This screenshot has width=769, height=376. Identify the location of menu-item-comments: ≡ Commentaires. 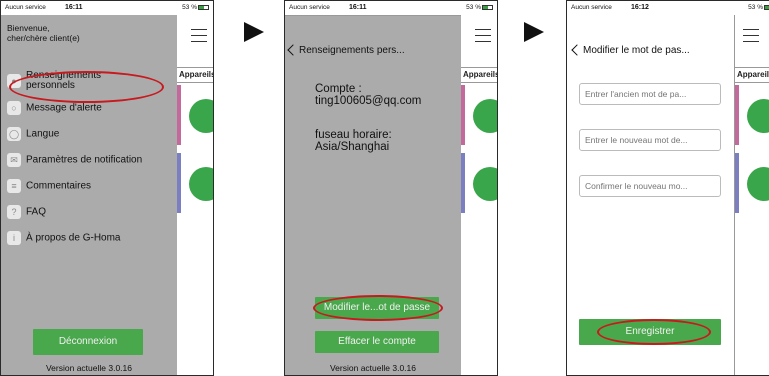
(49, 186).